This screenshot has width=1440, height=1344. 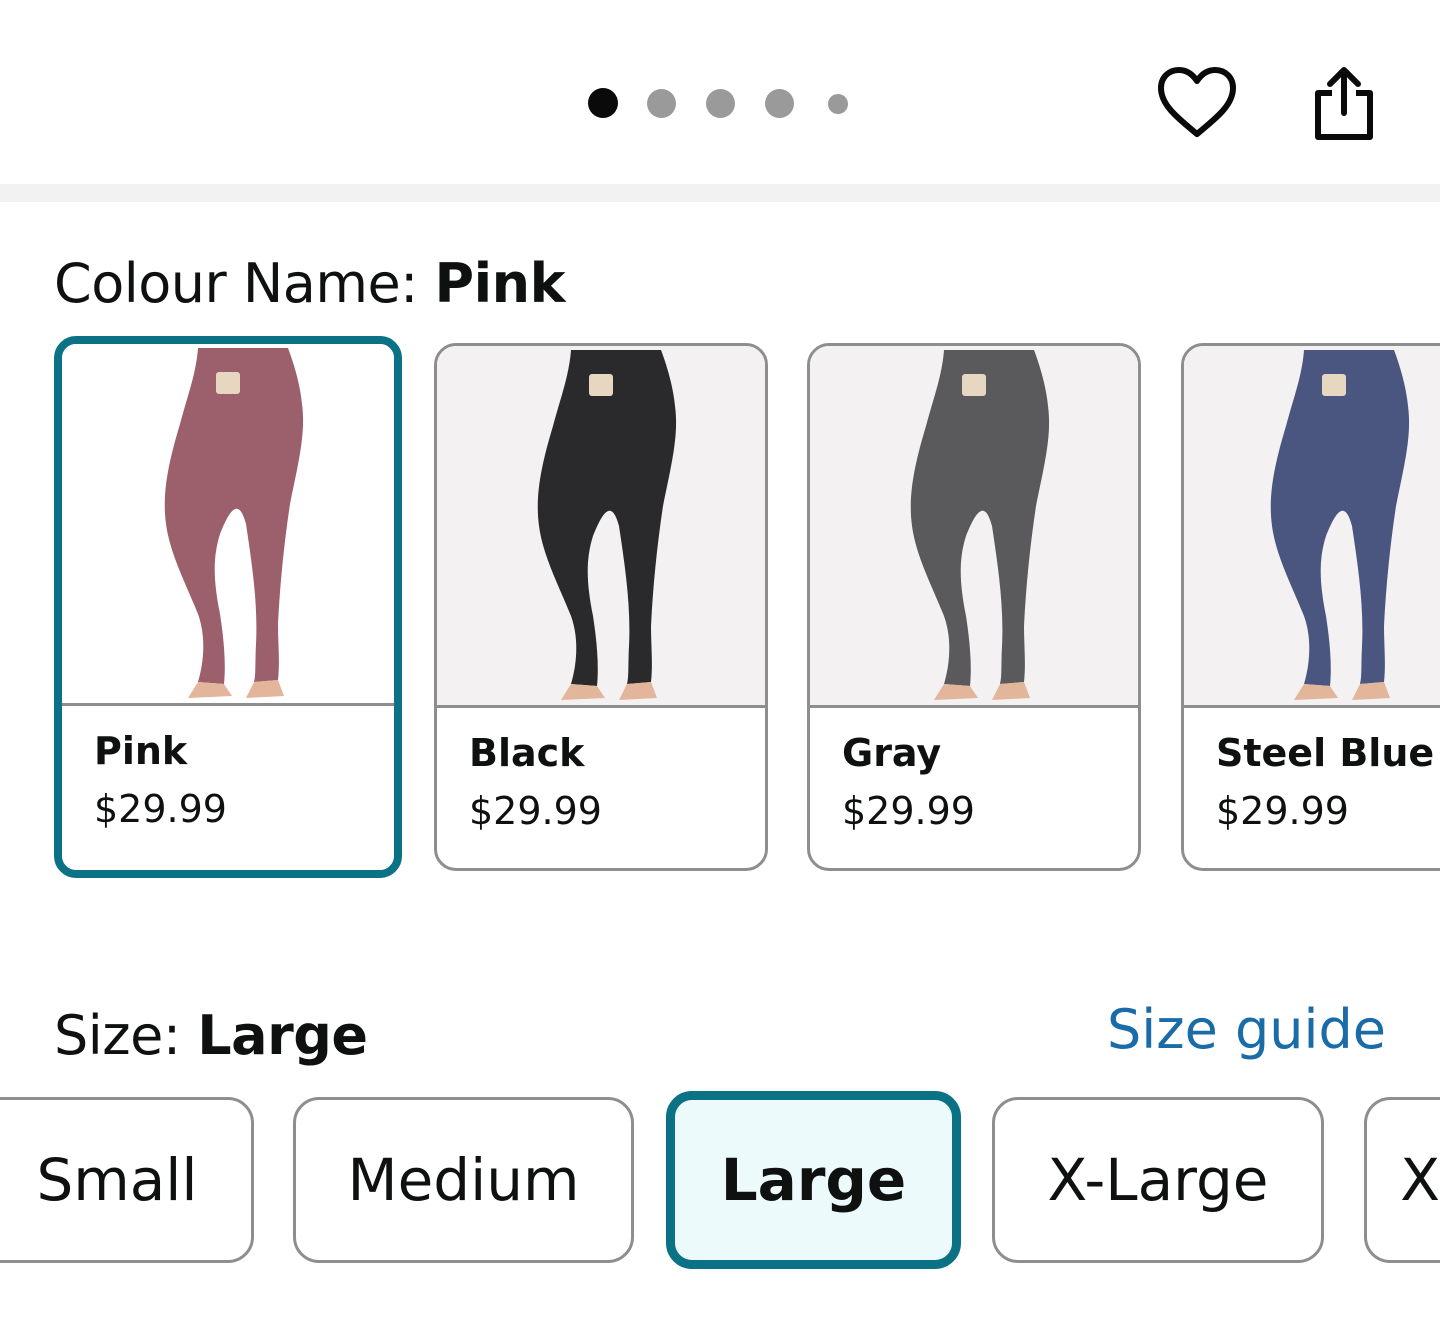 What do you see at coordinates (892, 753) in the screenshot?
I see `swatch-name: Gray` at bounding box center [892, 753].